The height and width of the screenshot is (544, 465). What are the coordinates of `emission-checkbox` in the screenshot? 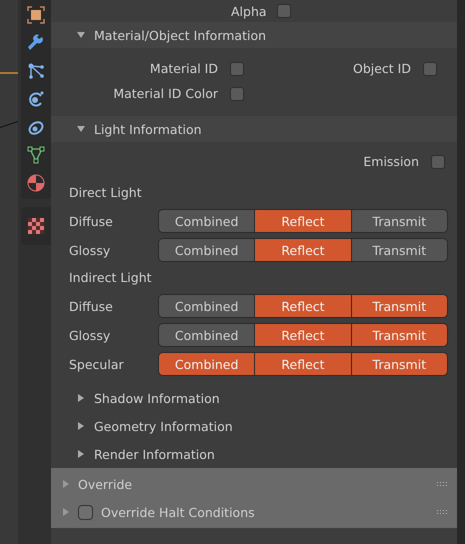 It's located at (438, 161).